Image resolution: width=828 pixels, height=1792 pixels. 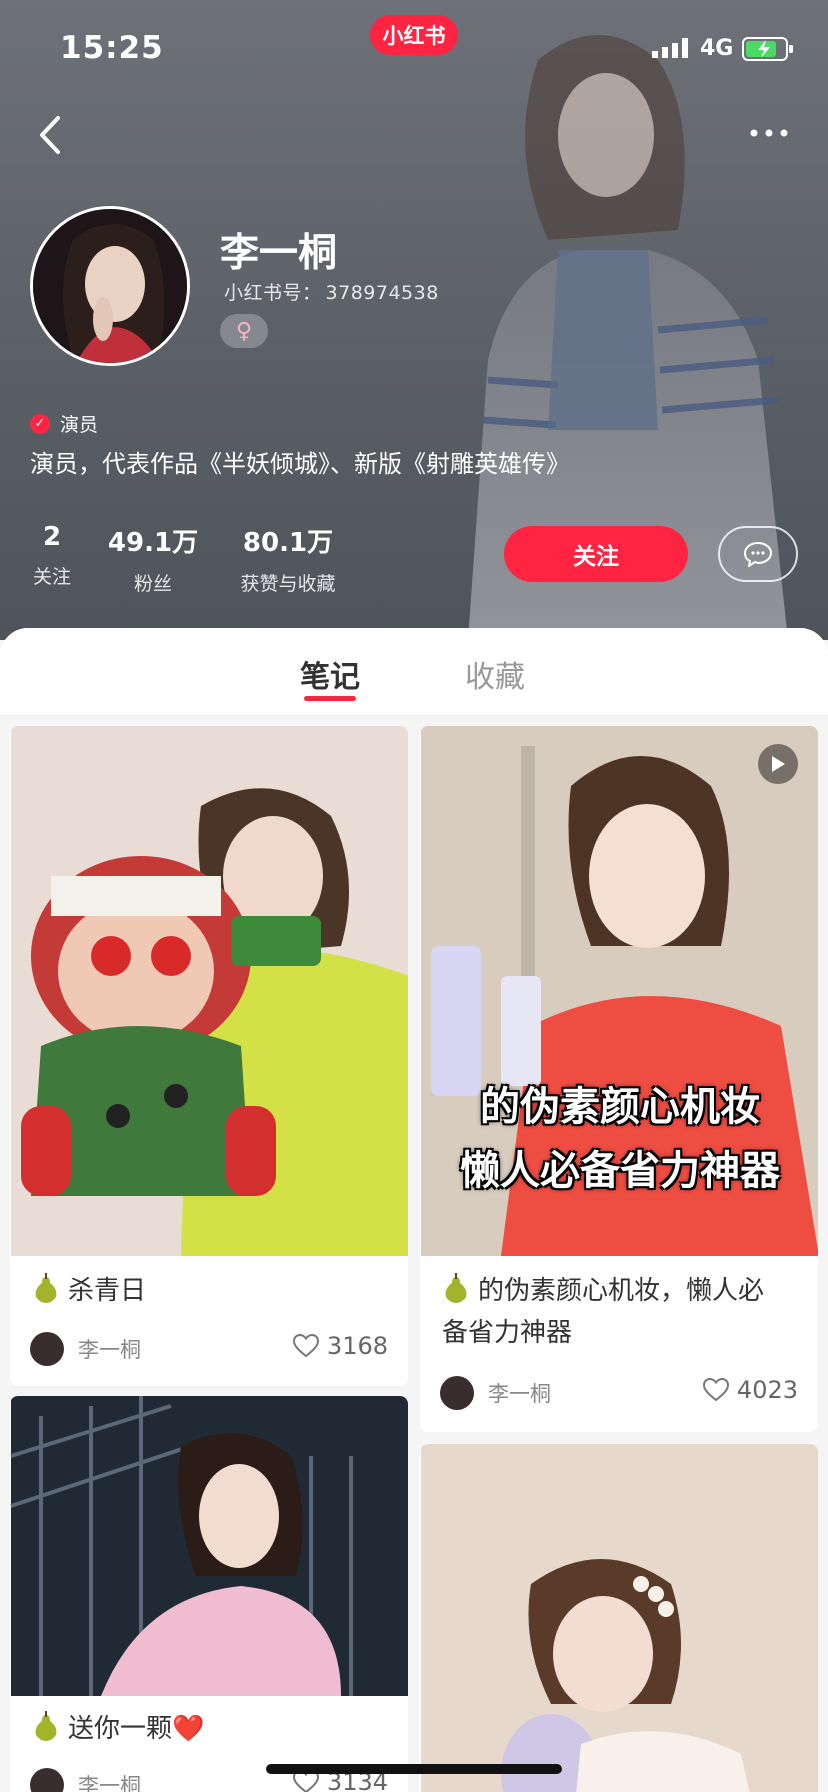 I want to click on more-options-icon, so click(x=769, y=133).